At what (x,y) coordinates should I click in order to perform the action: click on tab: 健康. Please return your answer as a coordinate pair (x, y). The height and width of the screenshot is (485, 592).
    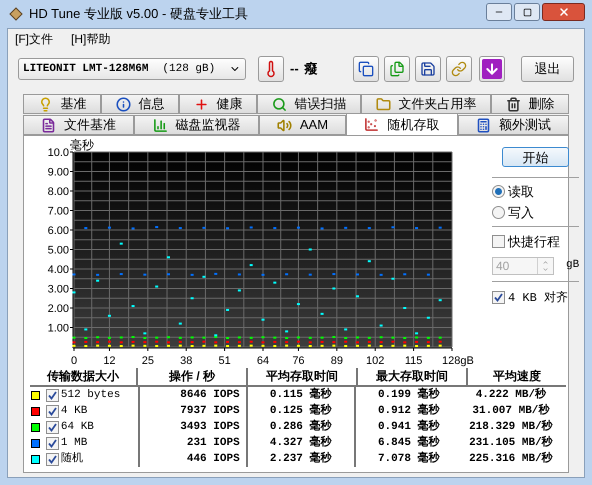
    Looking at the image, I should click on (218, 104).